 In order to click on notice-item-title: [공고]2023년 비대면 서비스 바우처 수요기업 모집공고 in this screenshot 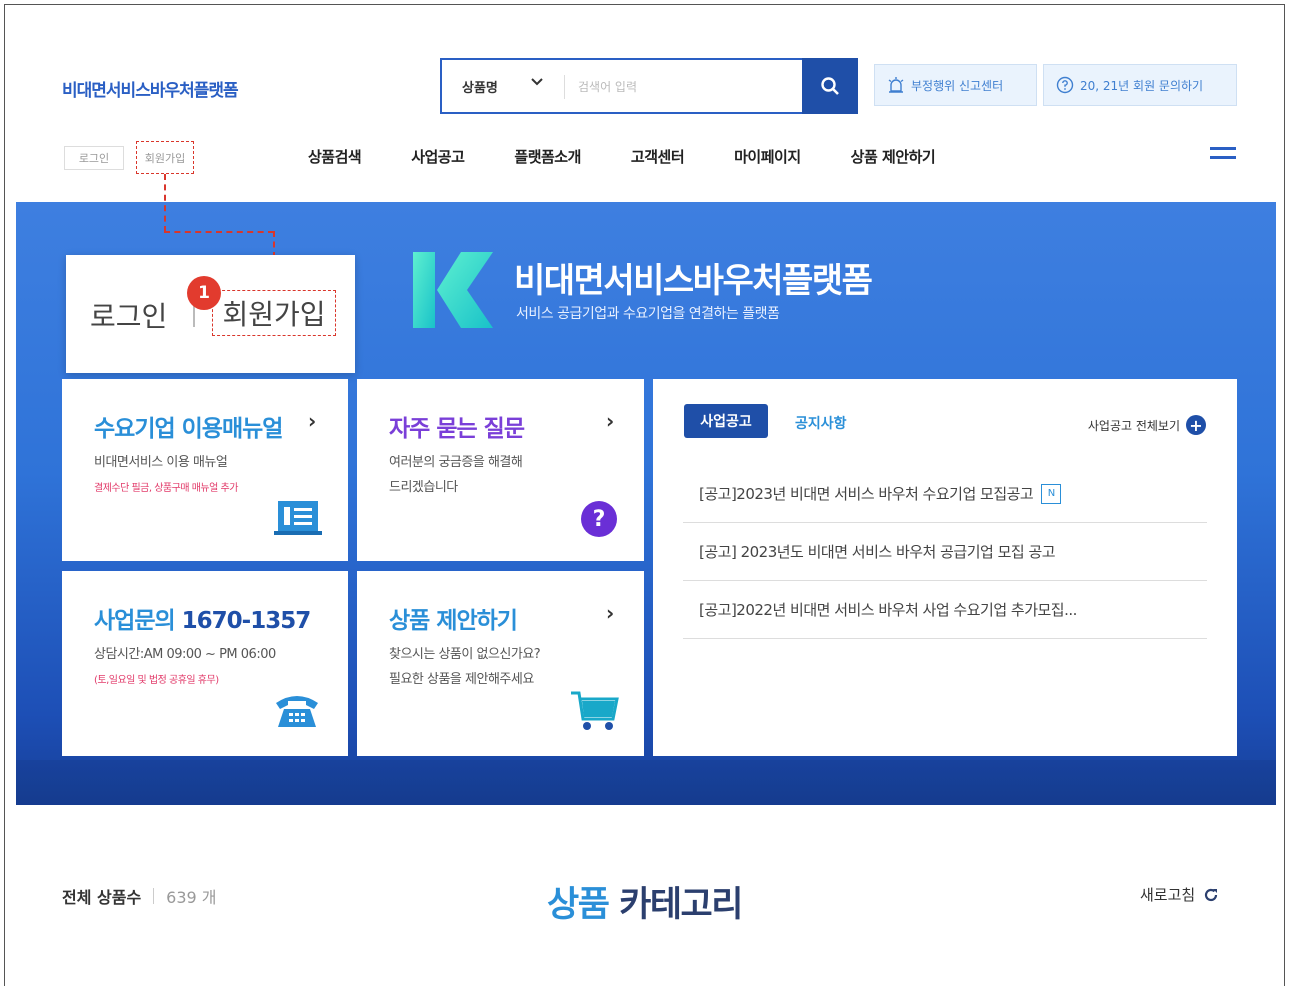, I will do `click(866, 494)`.